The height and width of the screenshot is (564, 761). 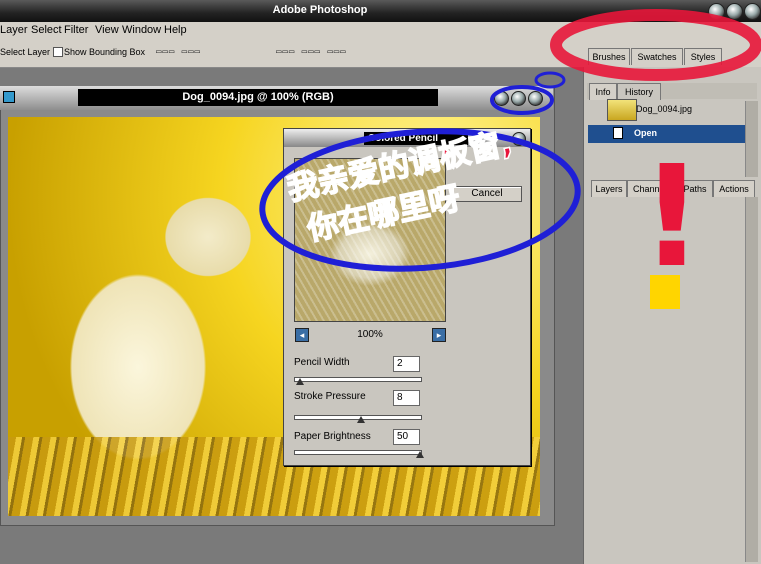 I want to click on red-exclamation: !, so click(x=672, y=217).